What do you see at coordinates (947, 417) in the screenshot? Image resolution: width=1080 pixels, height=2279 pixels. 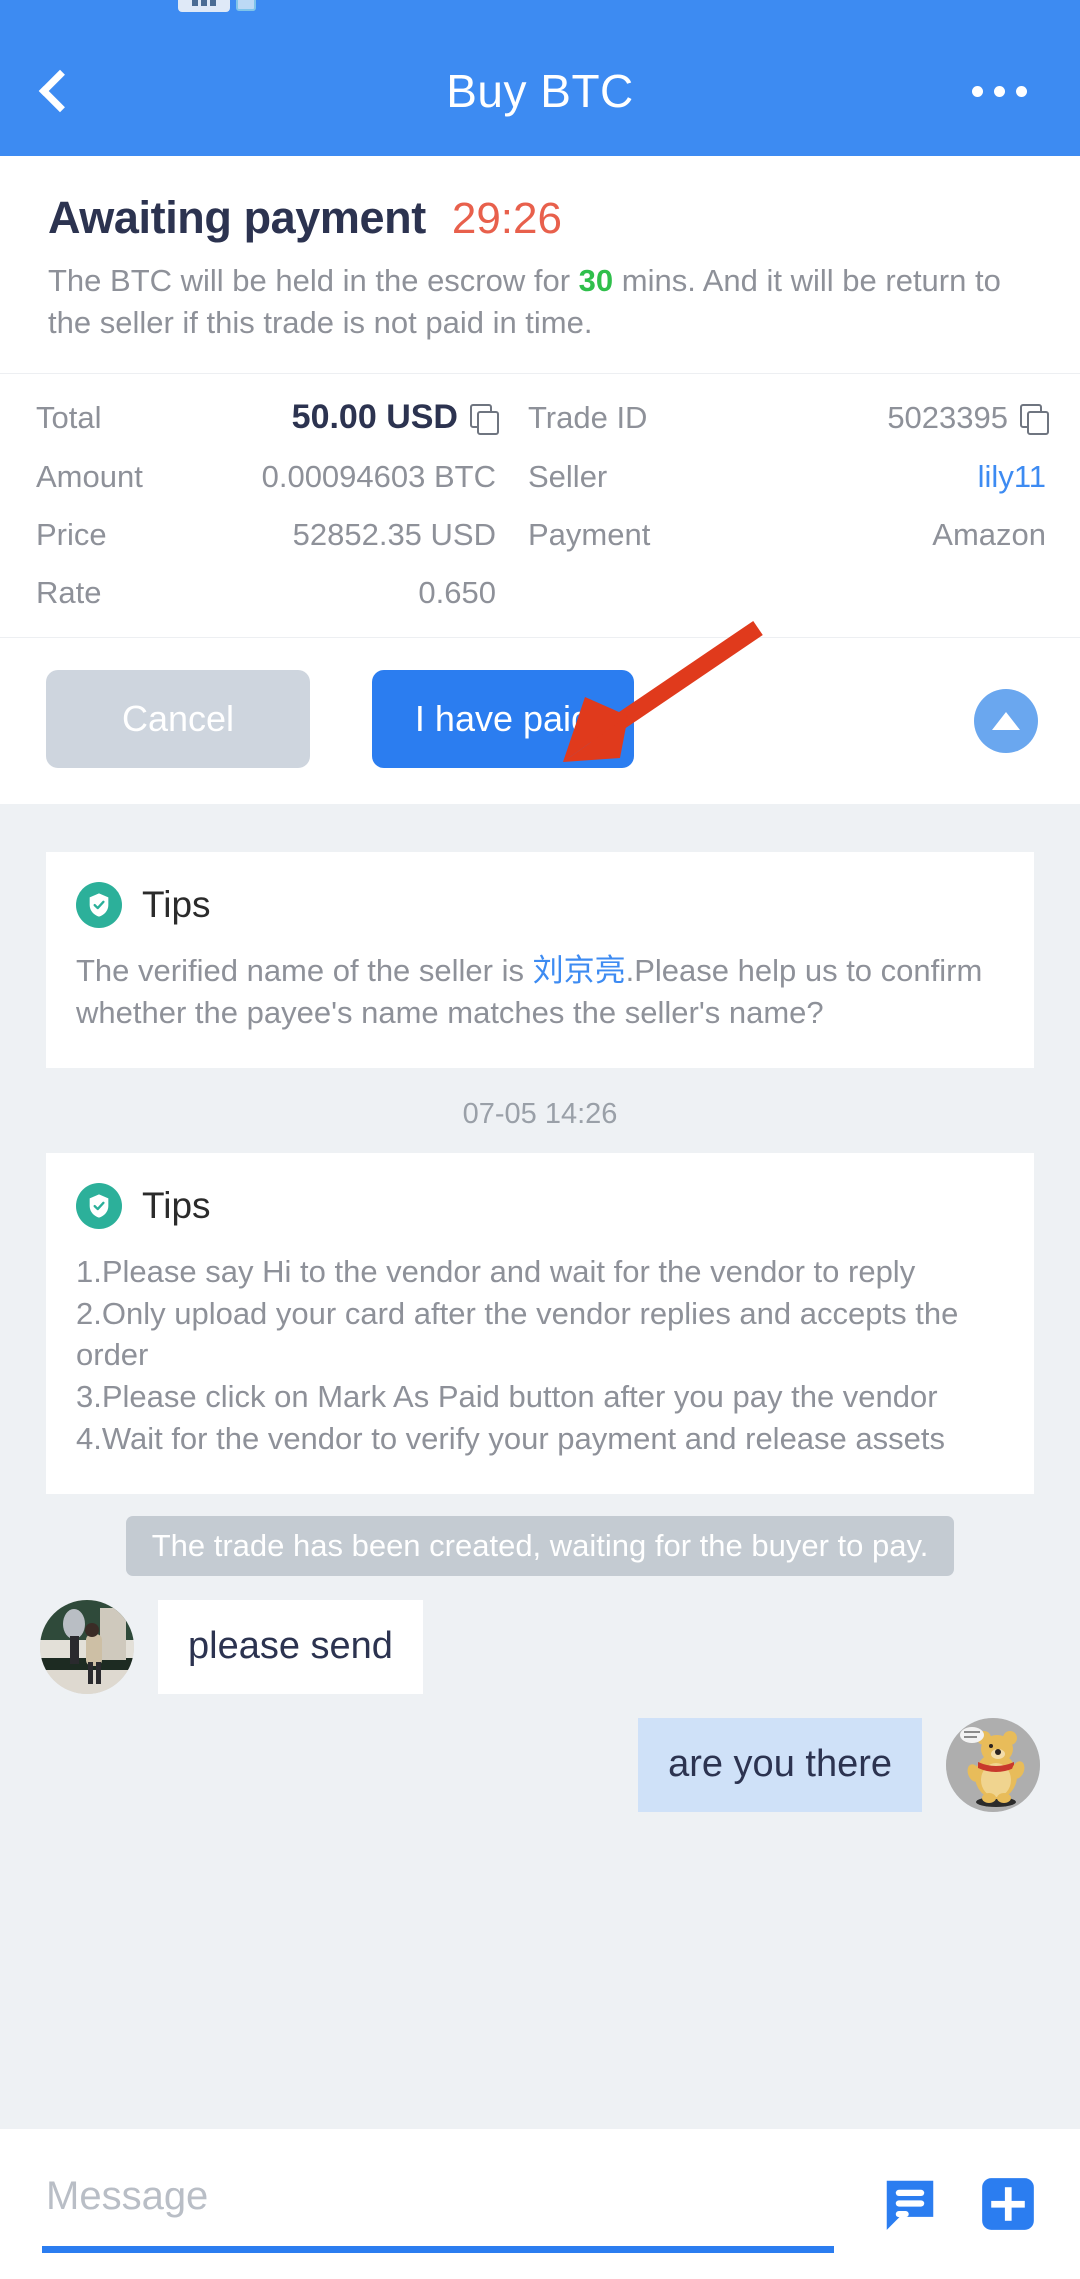 I see `trade-id-value: 5023395` at bounding box center [947, 417].